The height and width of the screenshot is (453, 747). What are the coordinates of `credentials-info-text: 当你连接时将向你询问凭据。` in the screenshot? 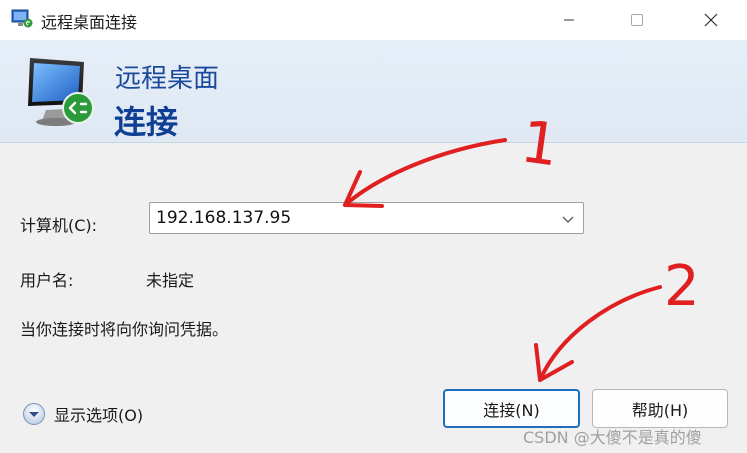 It's located at (124, 329).